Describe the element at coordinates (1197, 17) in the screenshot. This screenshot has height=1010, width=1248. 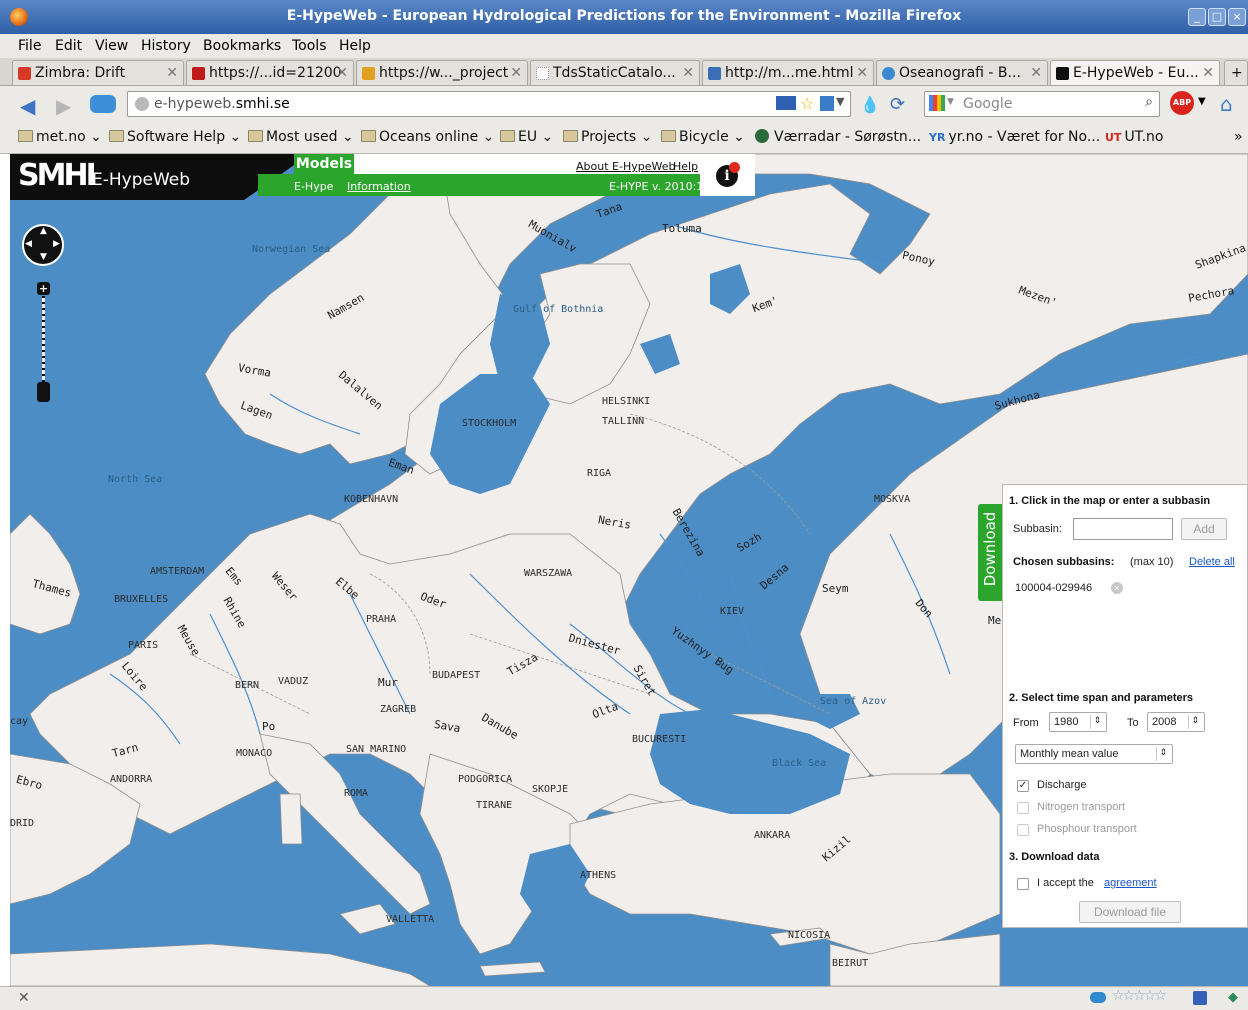
I see `minimize-icon: _` at that location.